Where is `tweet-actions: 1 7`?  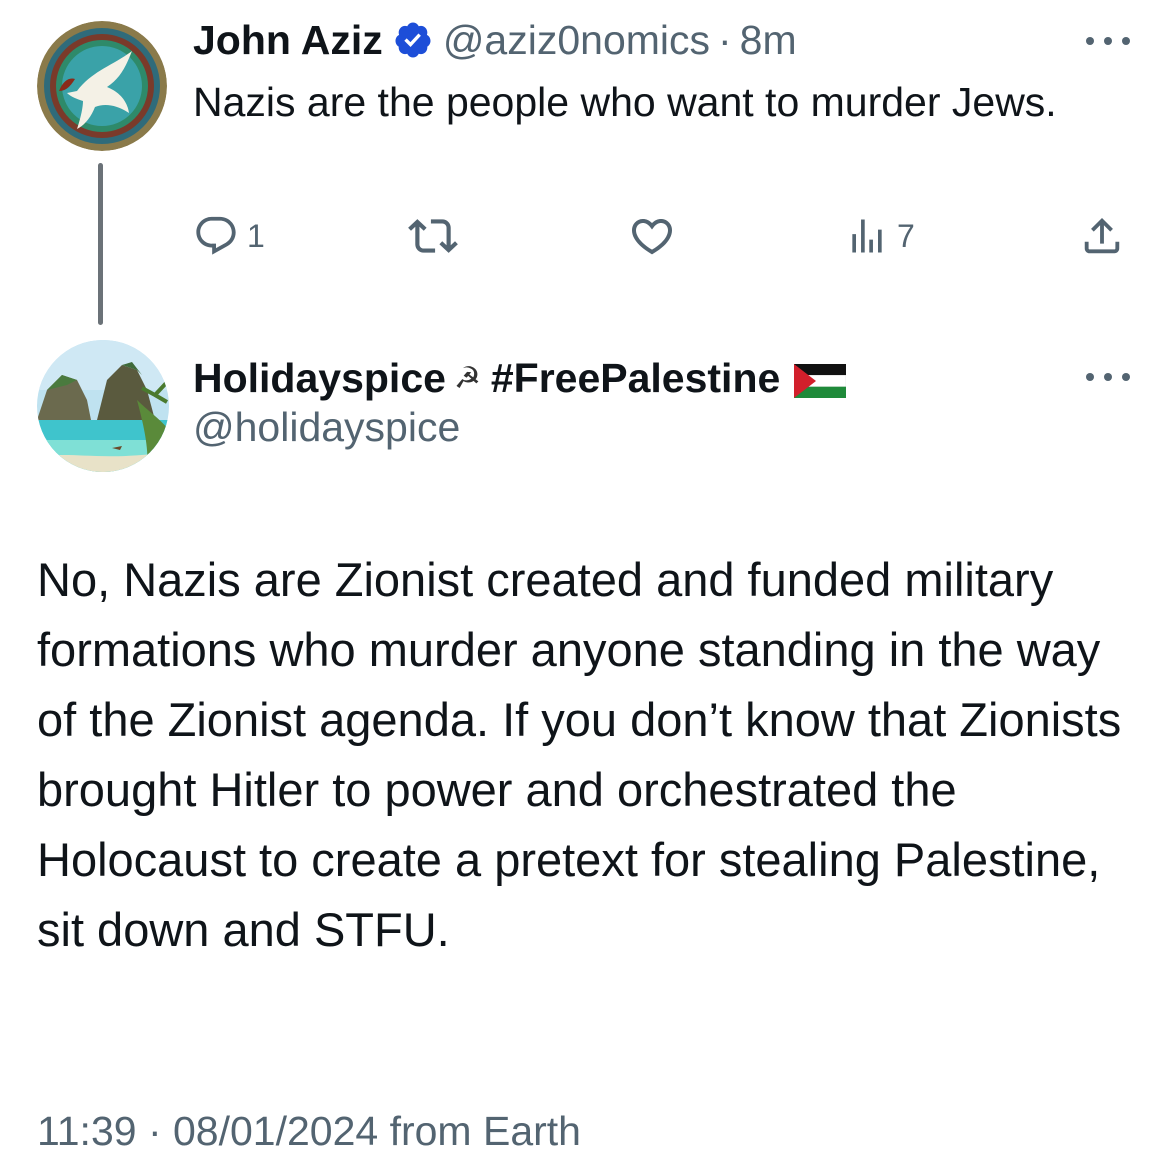 tweet-actions: 1 7 is located at coordinates (663, 236).